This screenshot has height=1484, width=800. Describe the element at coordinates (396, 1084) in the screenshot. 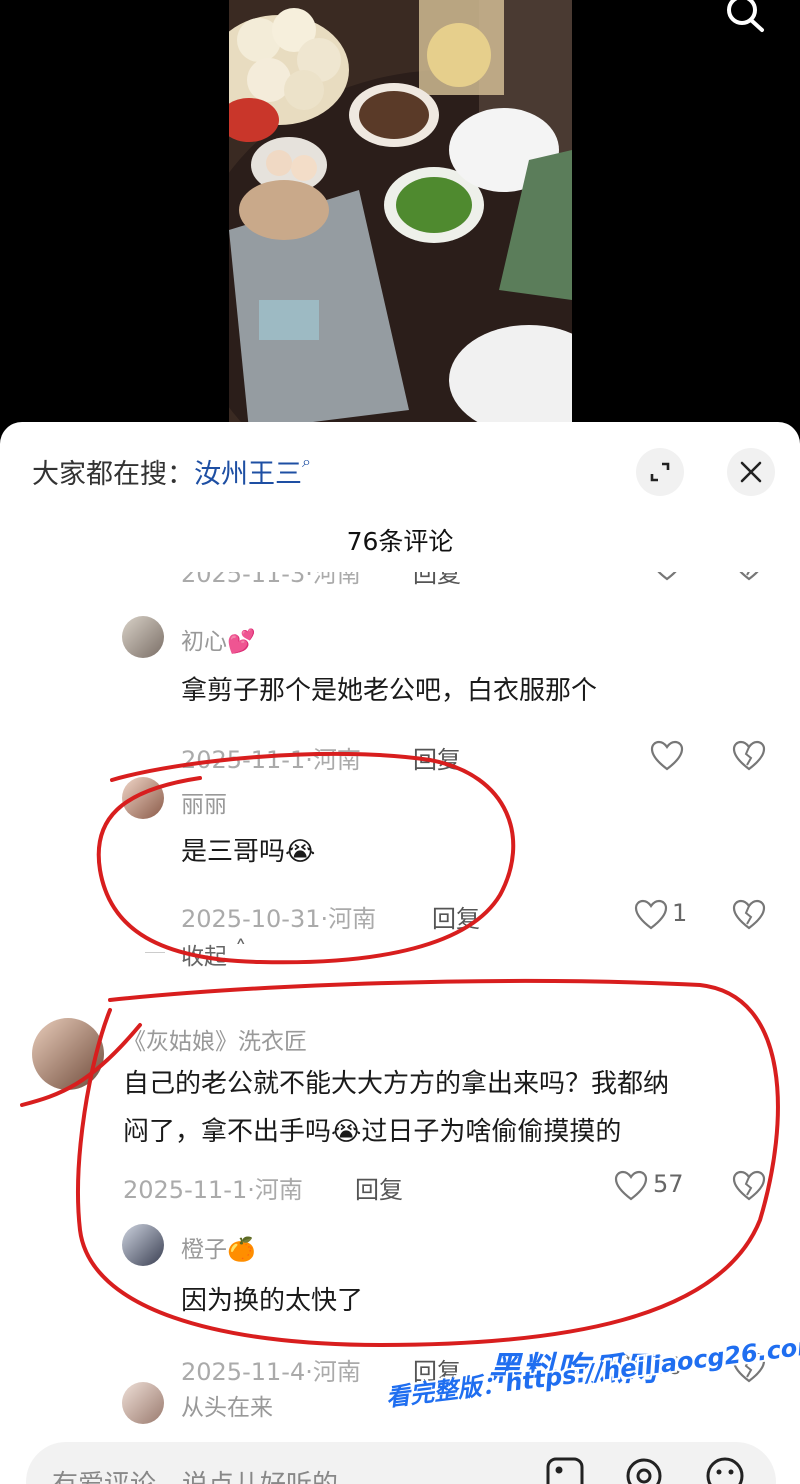

I see `comment-line: 自己的老公就不能大大方方的拿出来吗？我都纳` at that location.